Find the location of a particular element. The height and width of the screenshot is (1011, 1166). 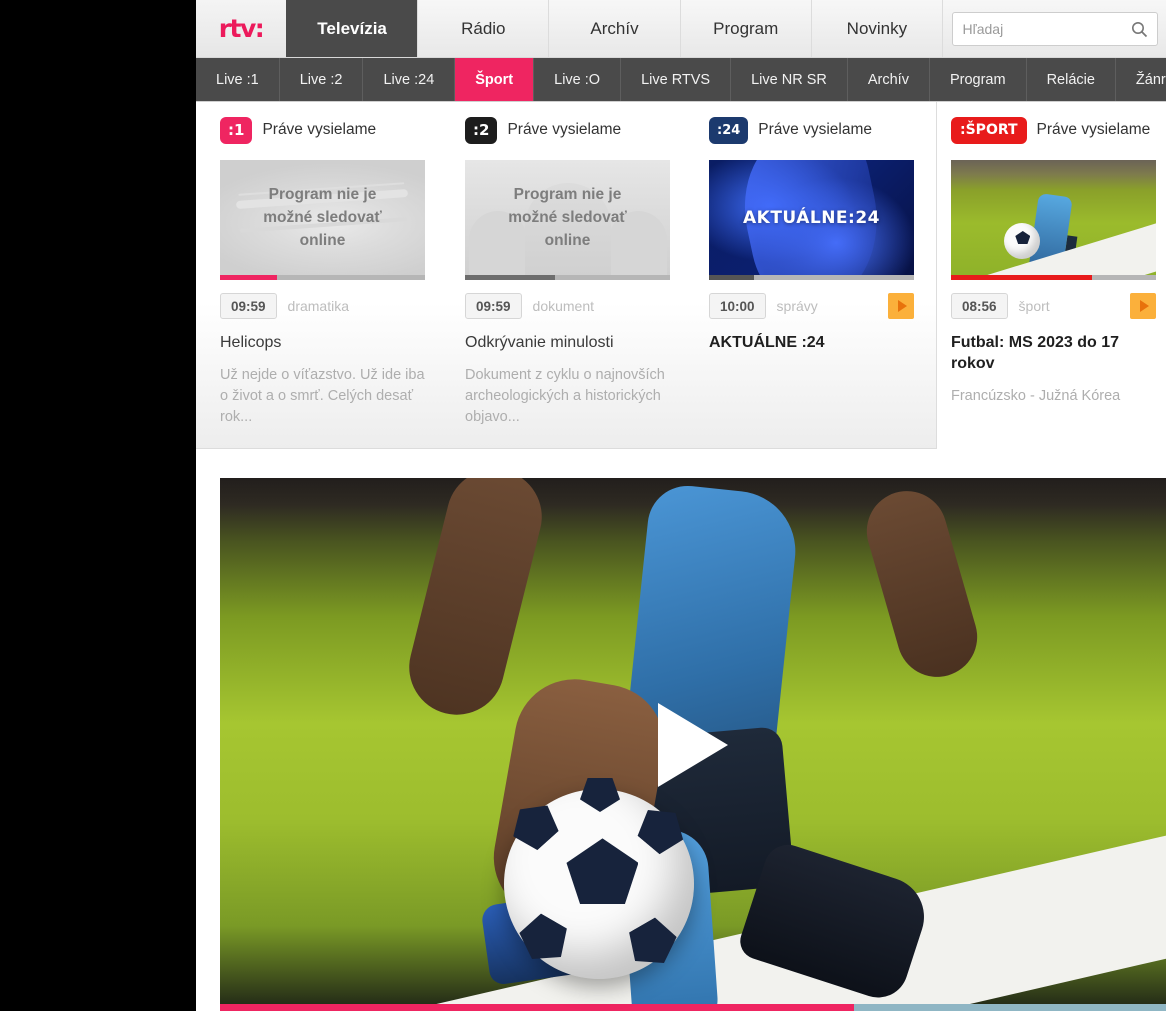

topnav-item-radio: Rádio is located at coordinates (483, 28).